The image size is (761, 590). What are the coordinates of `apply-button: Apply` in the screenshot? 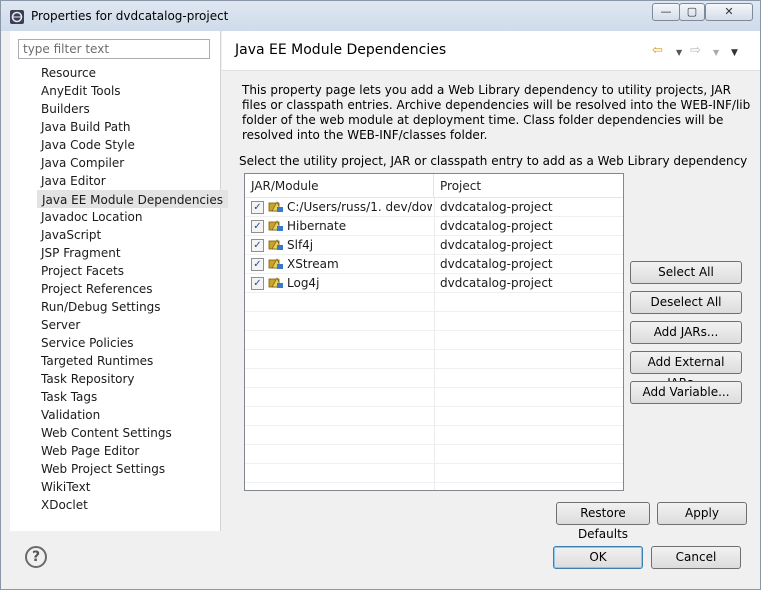 It's located at (702, 513).